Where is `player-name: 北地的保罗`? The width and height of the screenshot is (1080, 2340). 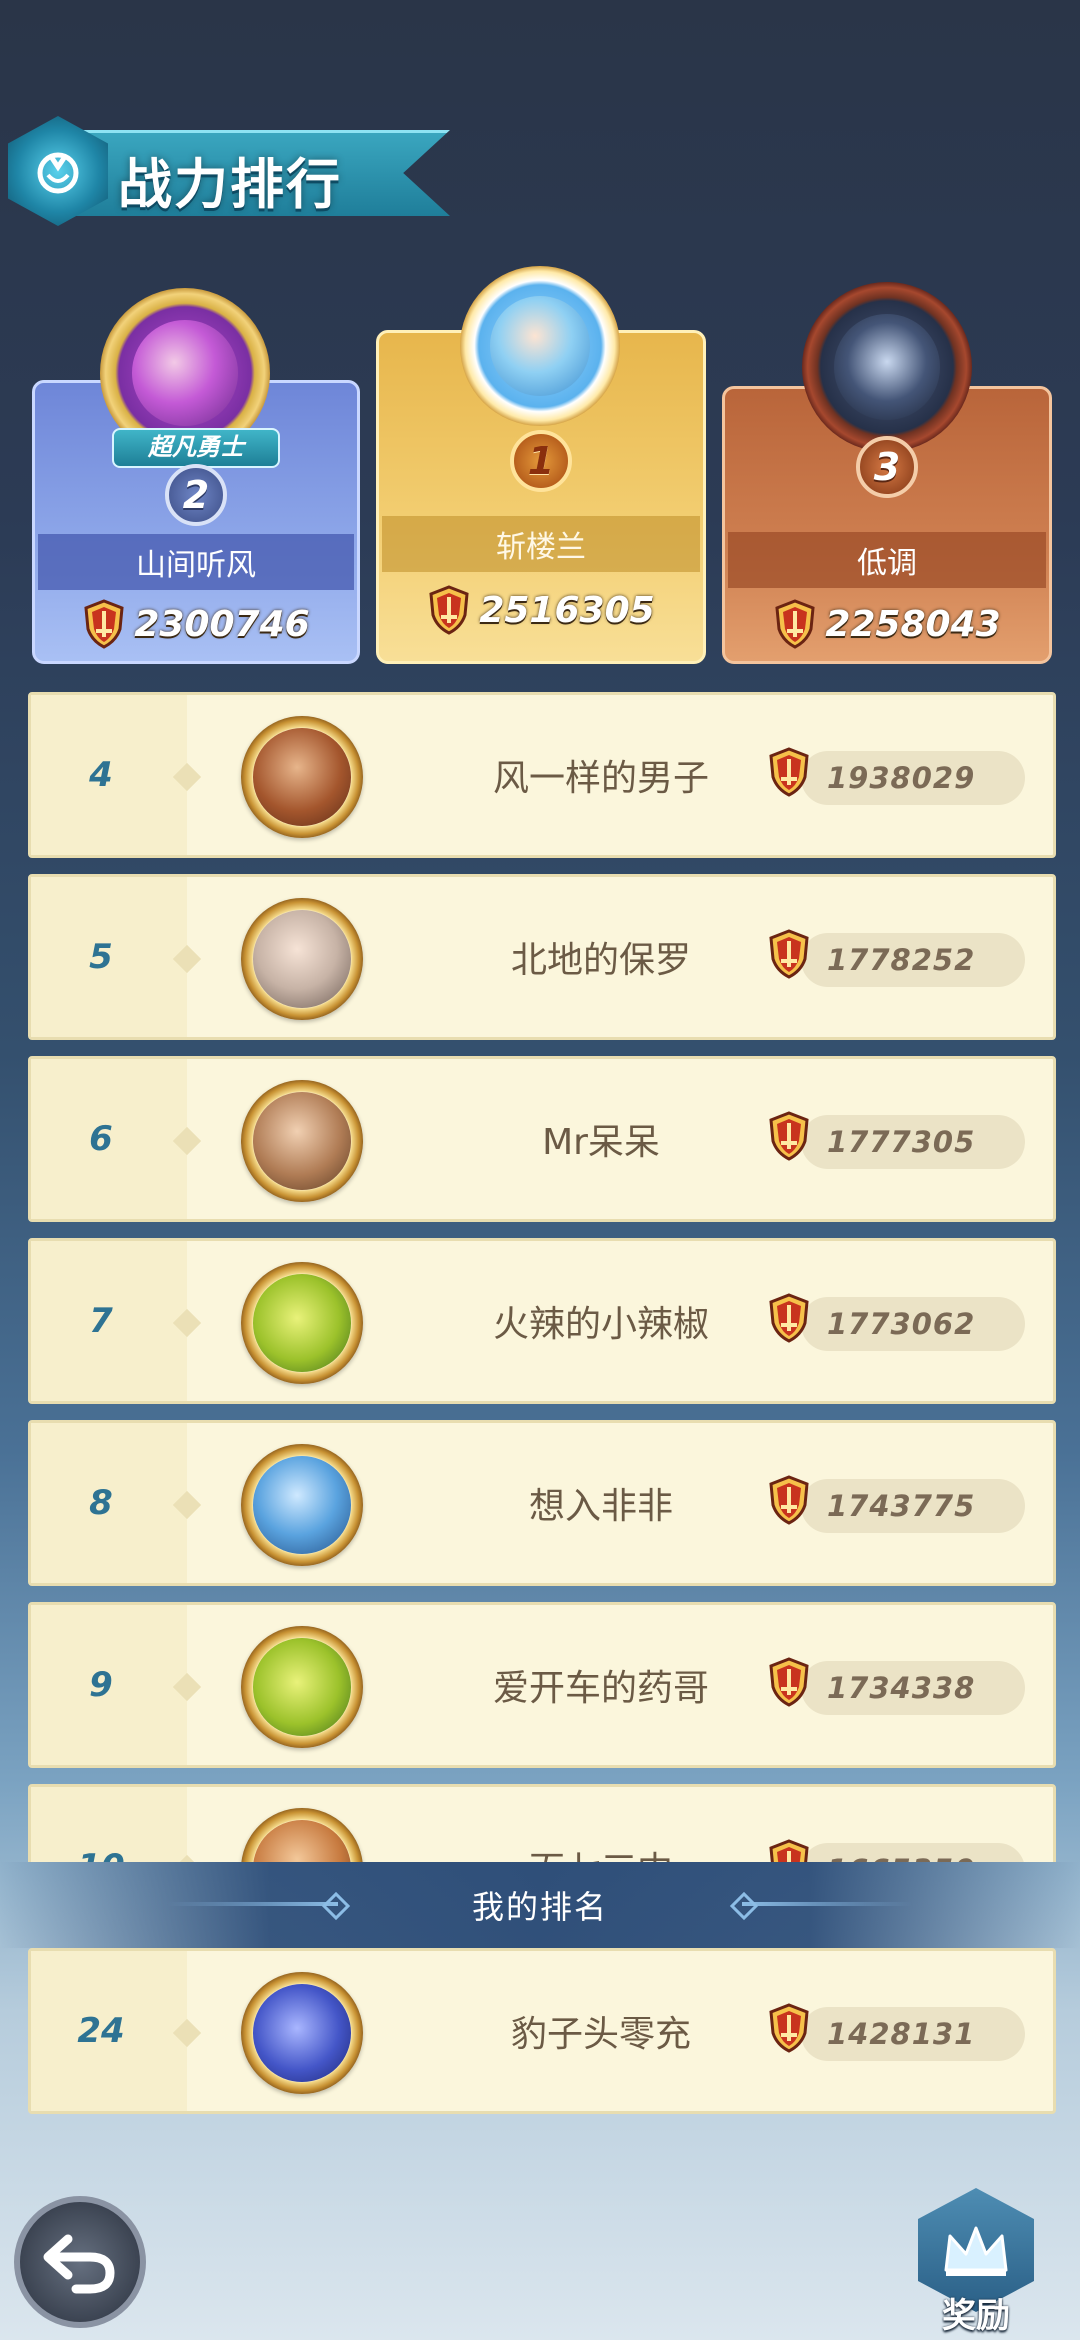
player-name: 北地的保罗 is located at coordinates (600, 960).